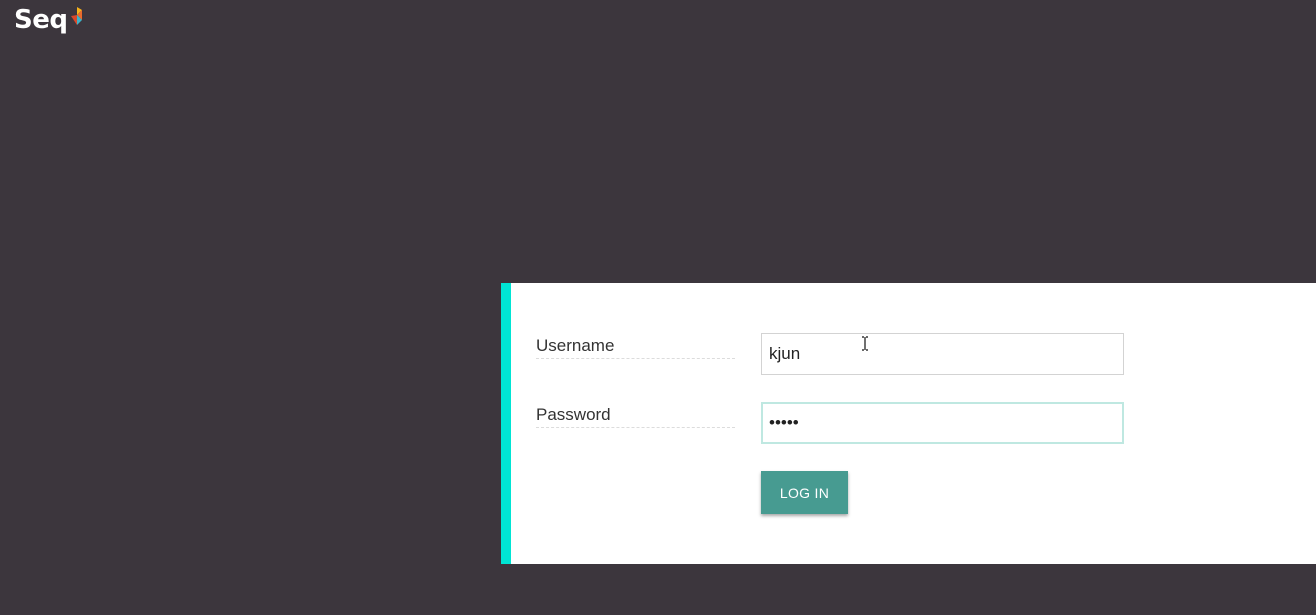  What do you see at coordinates (635, 416) in the screenshot?
I see `password-label: Password` at bounding box center [635, 416].